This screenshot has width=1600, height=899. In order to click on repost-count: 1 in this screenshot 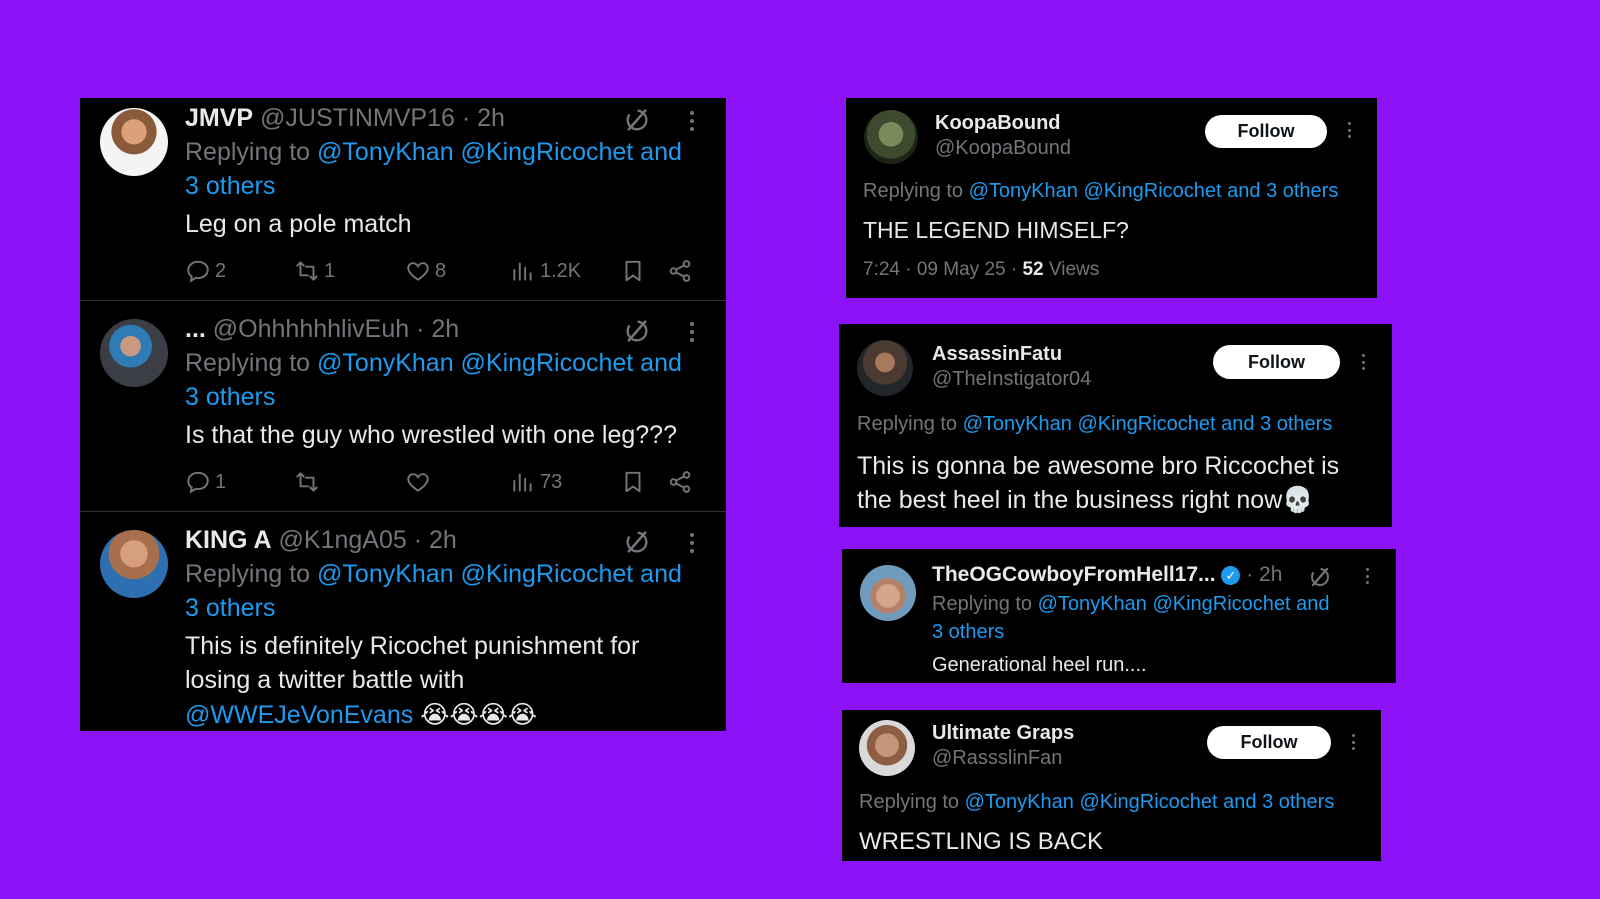, I will do `click(330, 270)`.